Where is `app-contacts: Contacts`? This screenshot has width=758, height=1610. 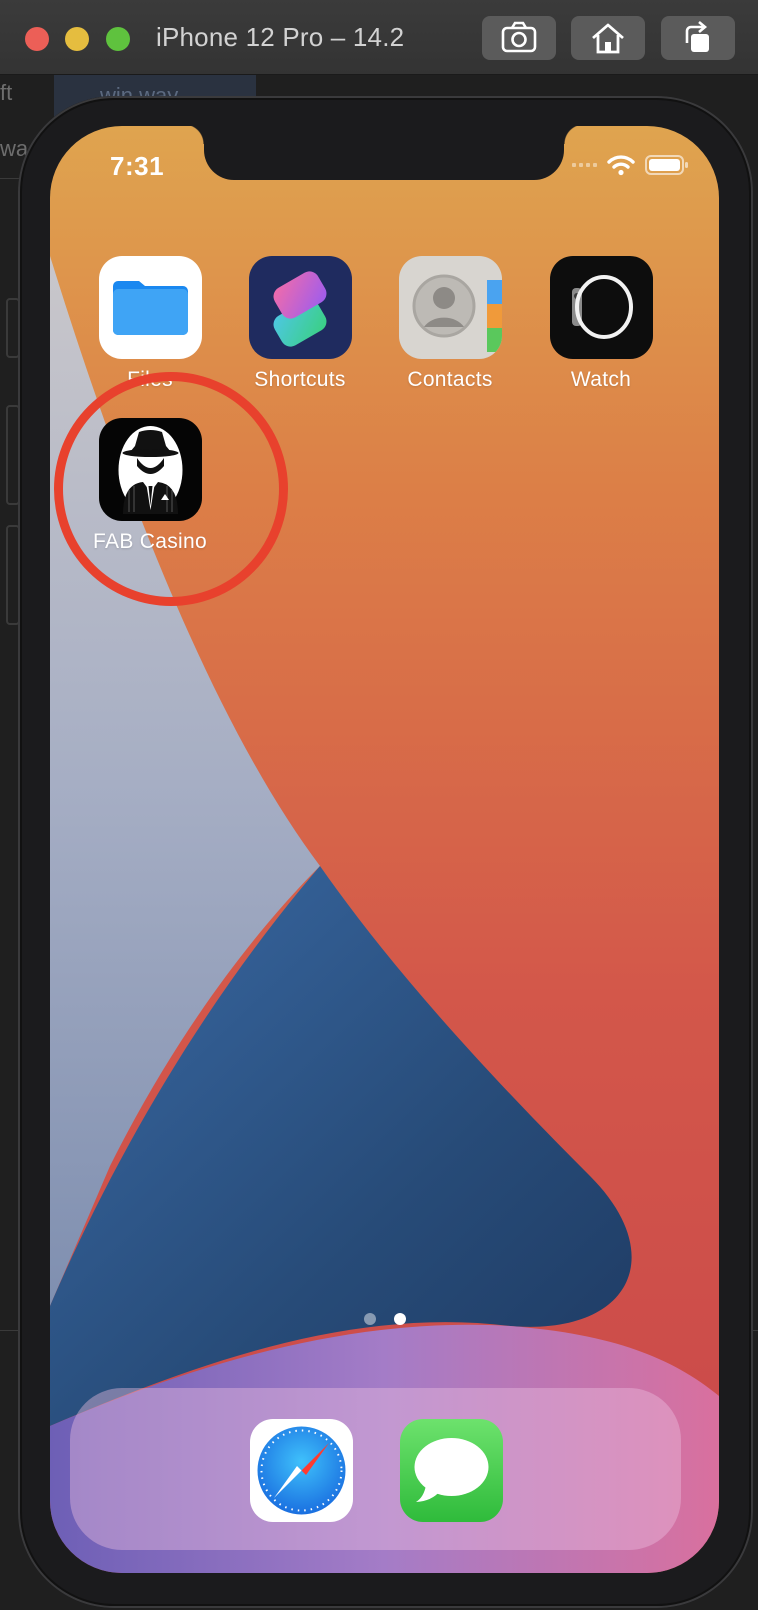 app-contacts: Contacts is located at coordinates (450, 324).